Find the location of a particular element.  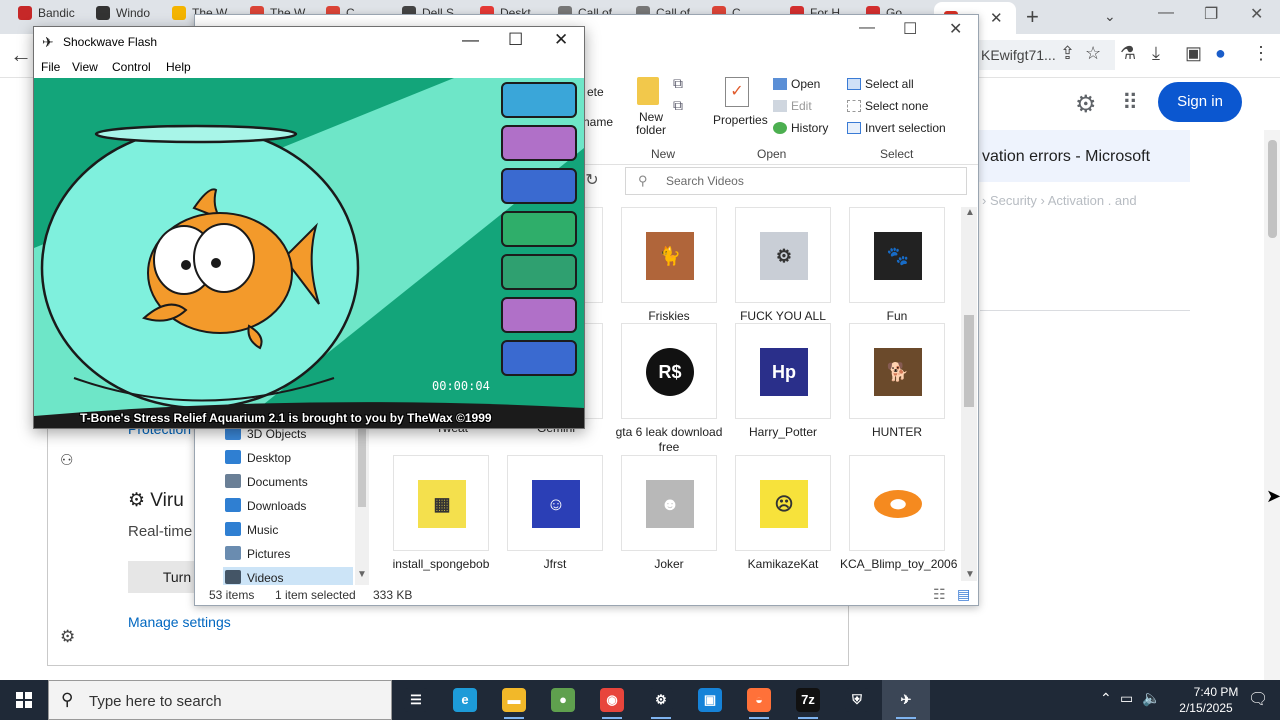

account-protection-icon: ⚇ is located at coordinates (66, 460).